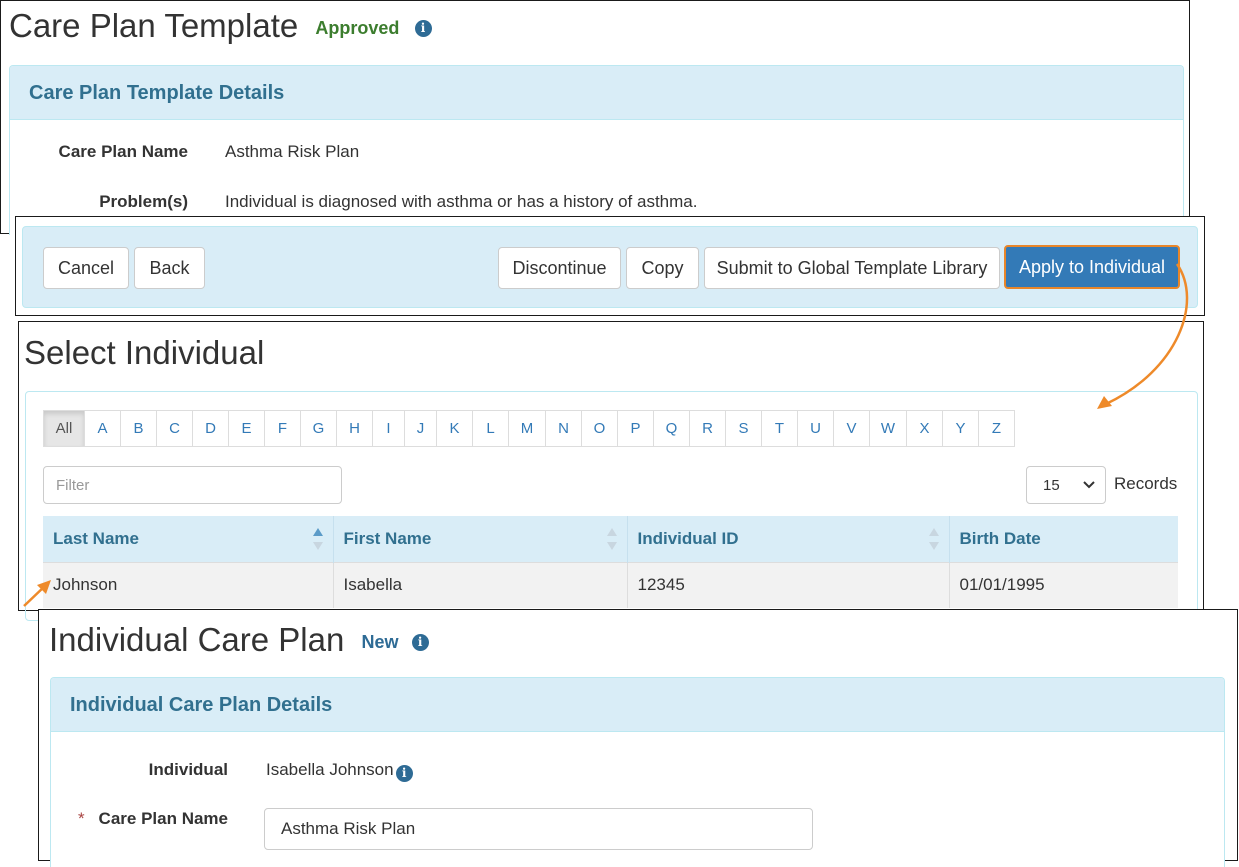 Image resolution: width=1239 pixels, height=867 pixels. Describe the element at coordinates (188, 539) in the screenshot. I see `column-header-last-name: Last Name` at that location.